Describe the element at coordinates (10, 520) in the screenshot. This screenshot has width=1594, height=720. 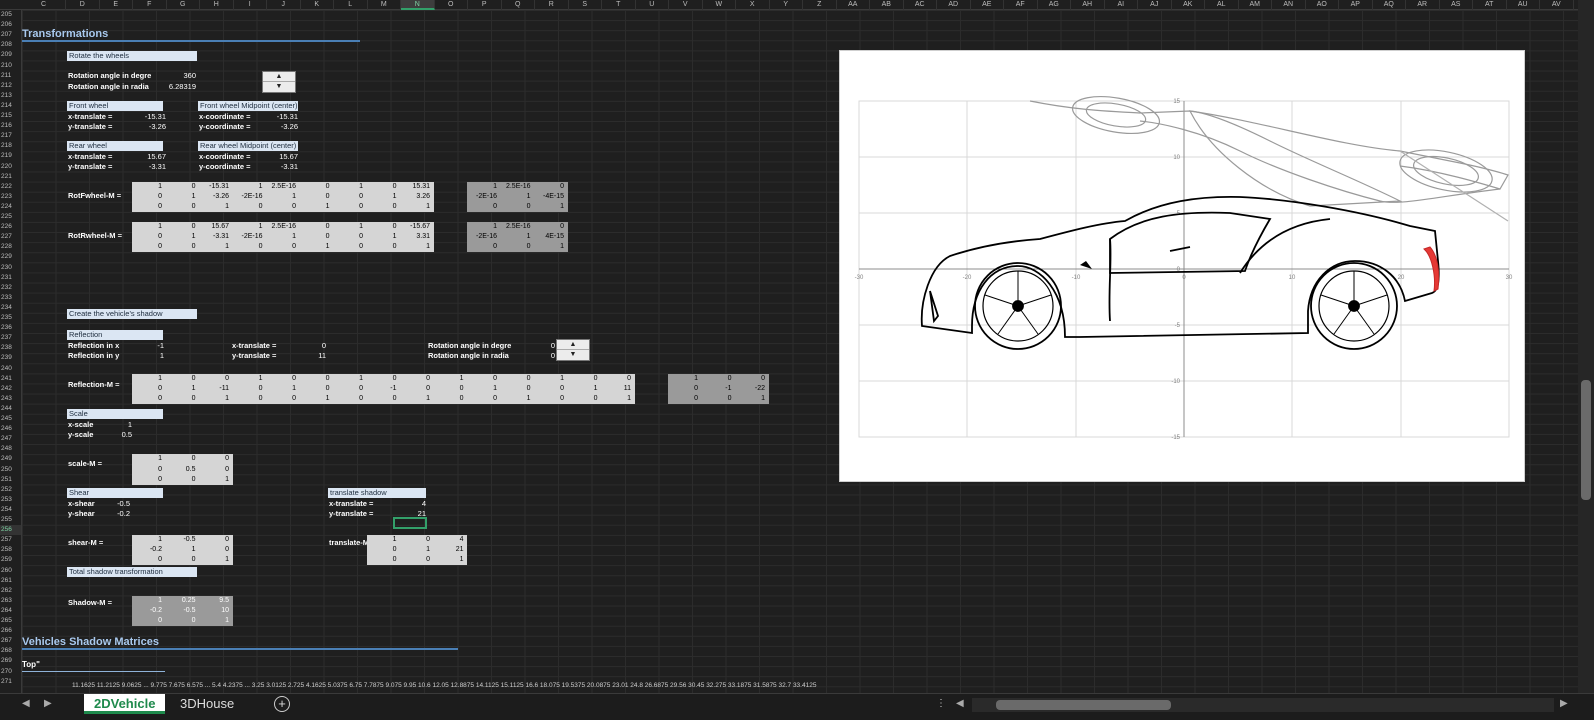
I see `row-header: 255` at that location.